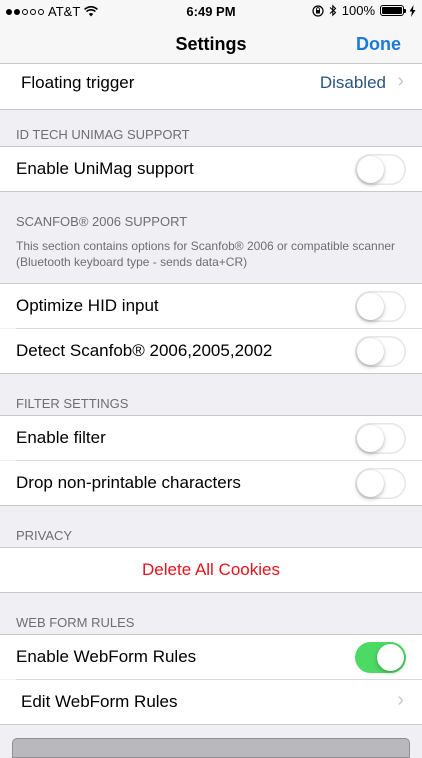 The height and width of the screenshot is (758, 422). Describe the element at coordinates (378, 44) in the screenshot. I see `done-button: Done` at that location.